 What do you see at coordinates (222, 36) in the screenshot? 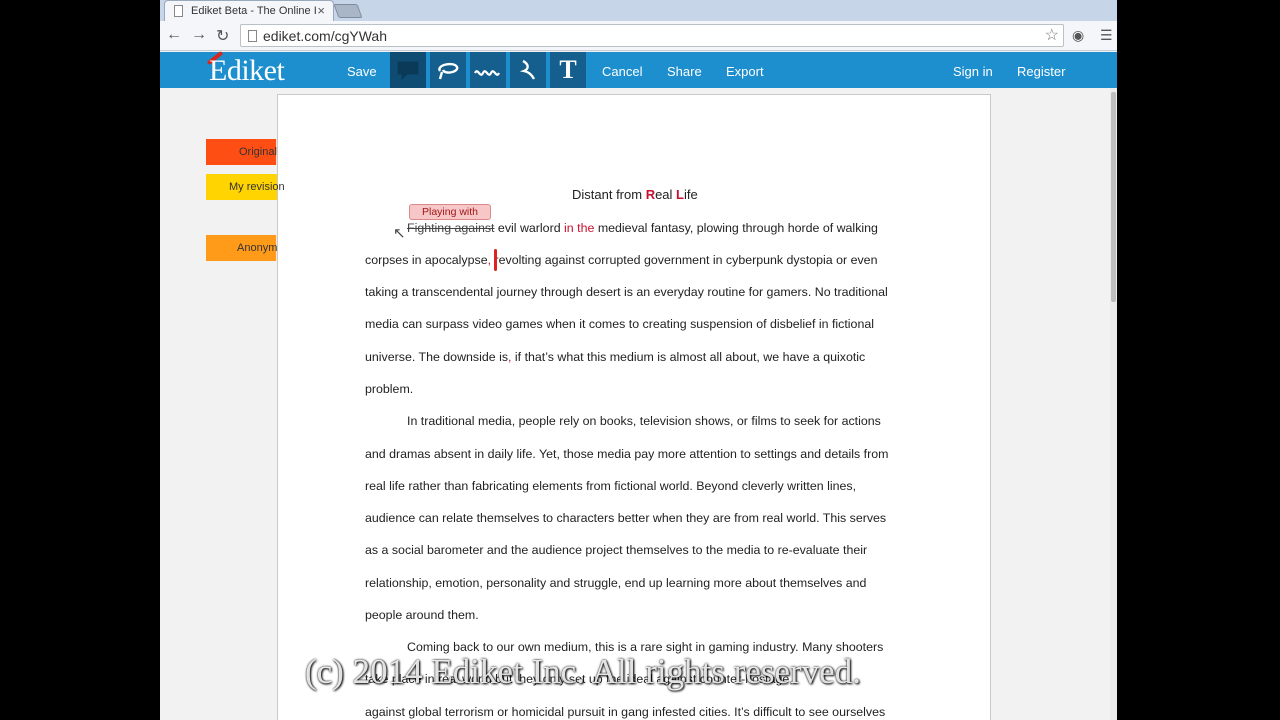
I see `reload-icon: ↻` at bounding box center [222, 36].